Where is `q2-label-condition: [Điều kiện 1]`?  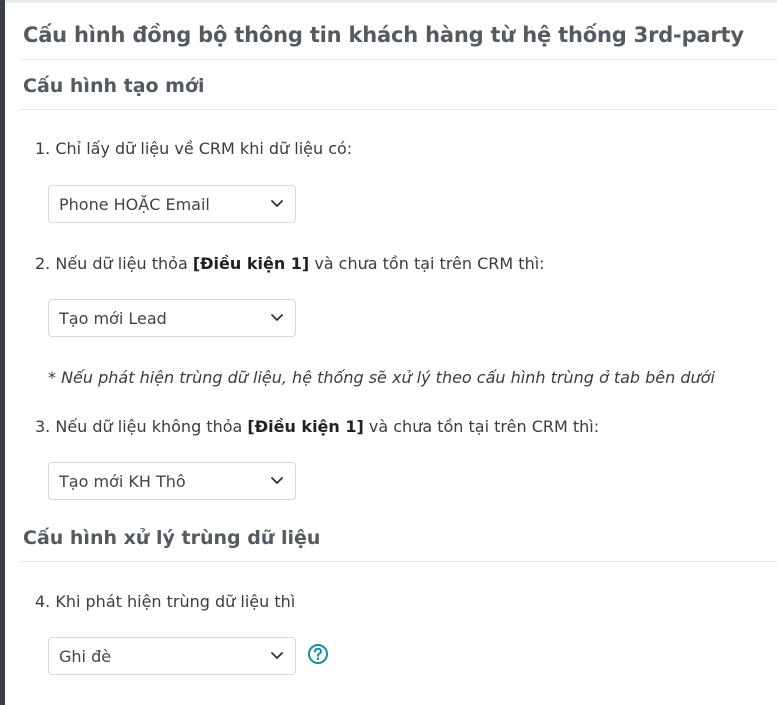 q2-label-condition: [Điều kiện 1] is located at coordinates (251, 263).